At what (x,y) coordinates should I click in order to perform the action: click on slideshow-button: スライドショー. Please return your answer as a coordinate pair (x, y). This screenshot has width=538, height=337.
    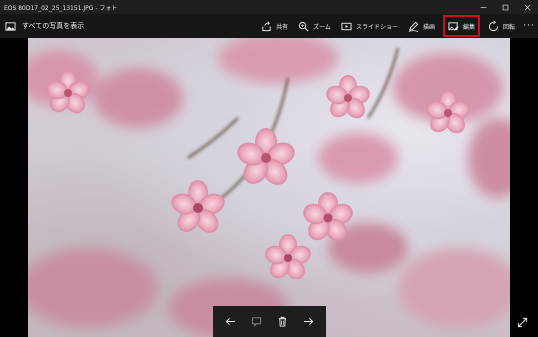
    Looking at the image, I should click on (369, 26).